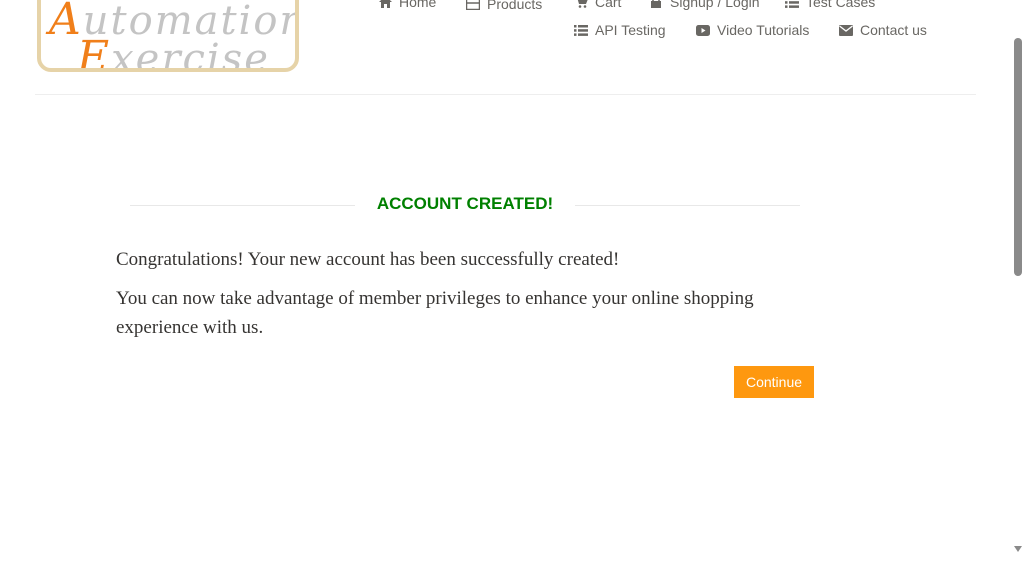 The image size is (1026, 562). What do you see at coordinates (418, 5) in the screenshot?
I see `nav-home-label: Home` at bounding box center [418, 5].